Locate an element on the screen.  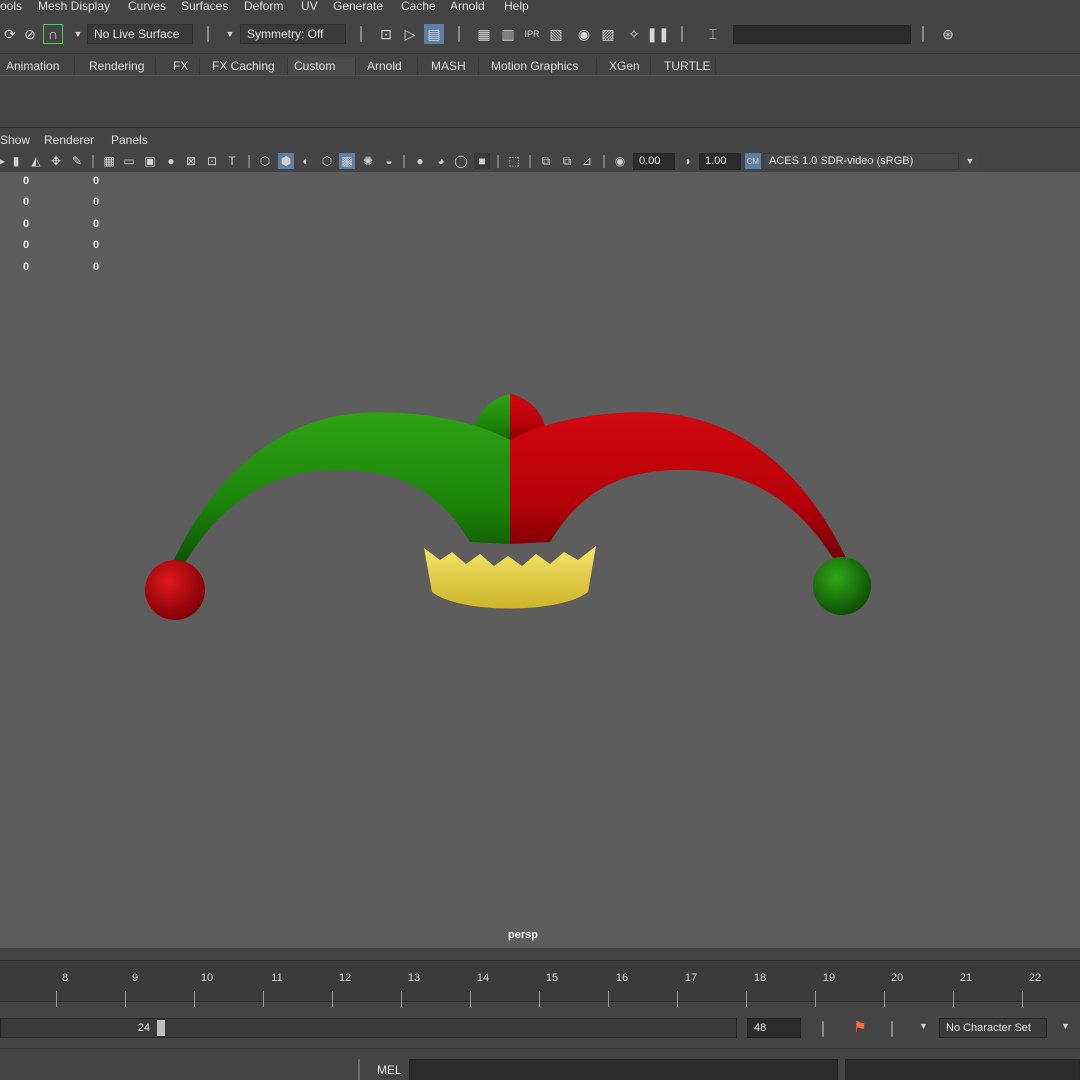
backface-culling-icon: ⊿ is located at coordinates (587, 161).